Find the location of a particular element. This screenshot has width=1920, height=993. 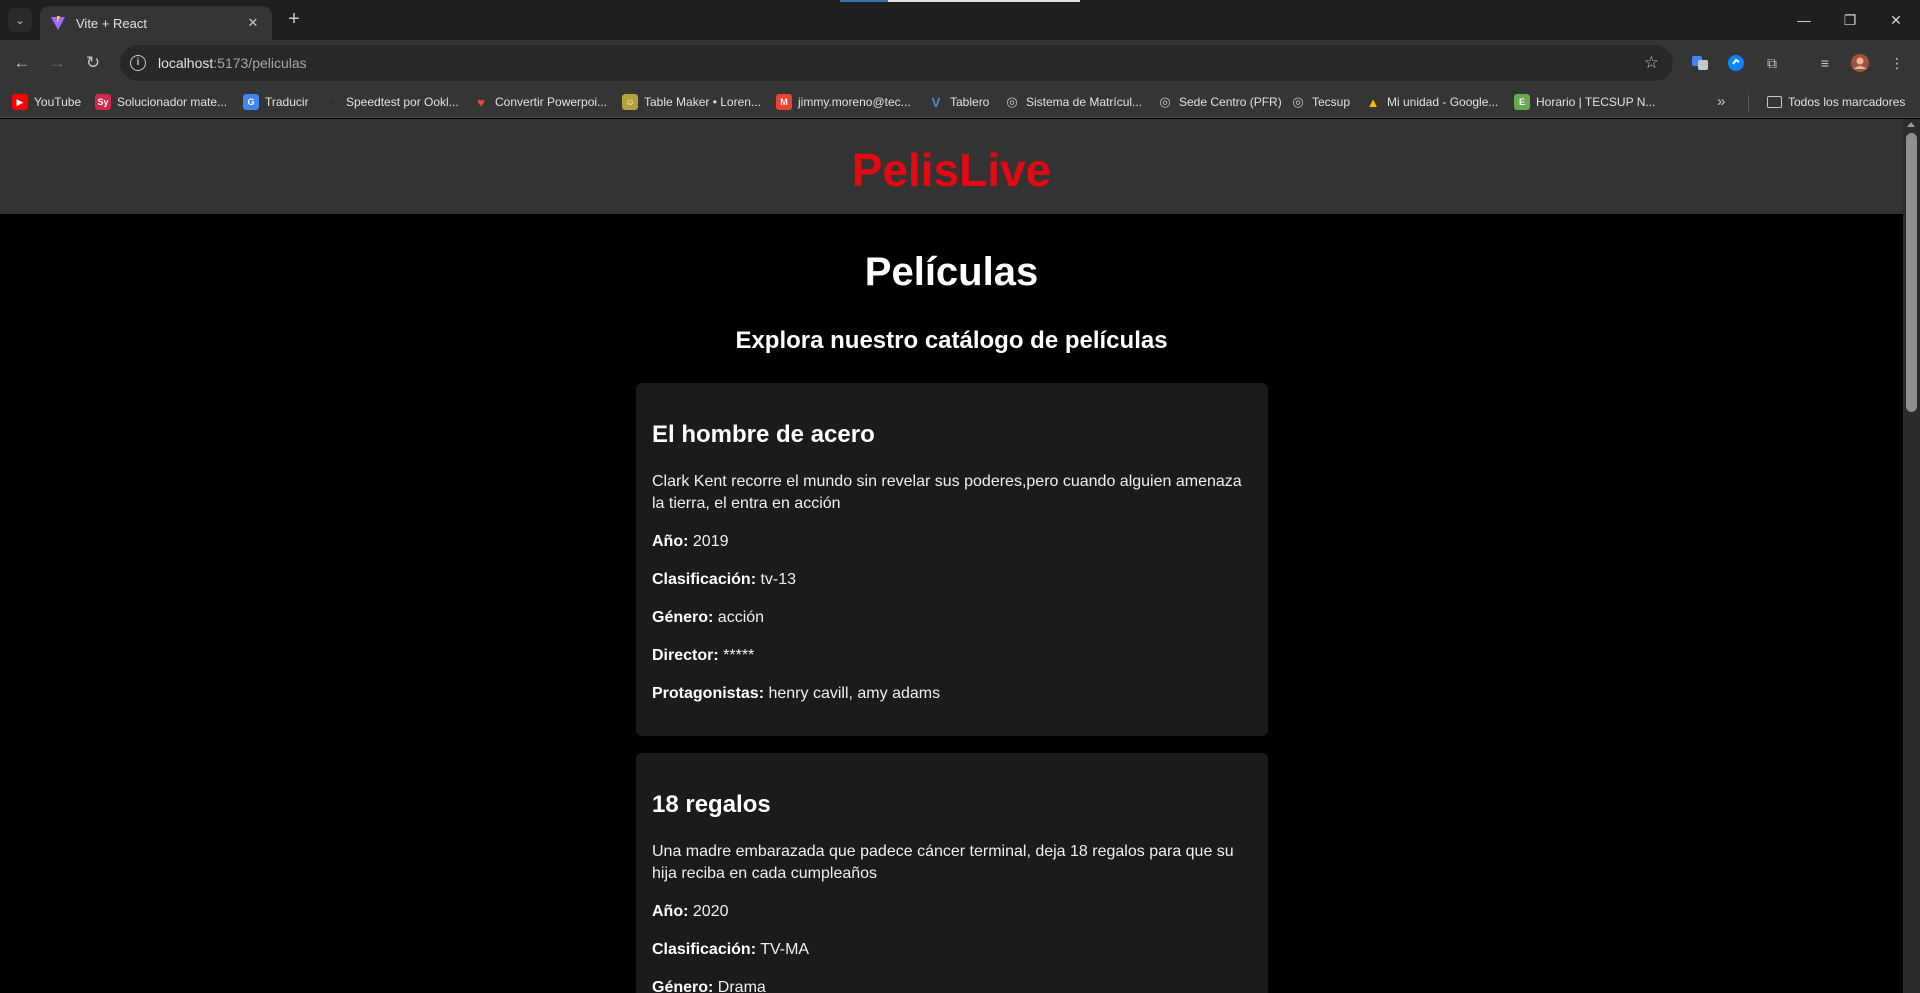

bookmarks-divider is located at coordinates (1748, 103).